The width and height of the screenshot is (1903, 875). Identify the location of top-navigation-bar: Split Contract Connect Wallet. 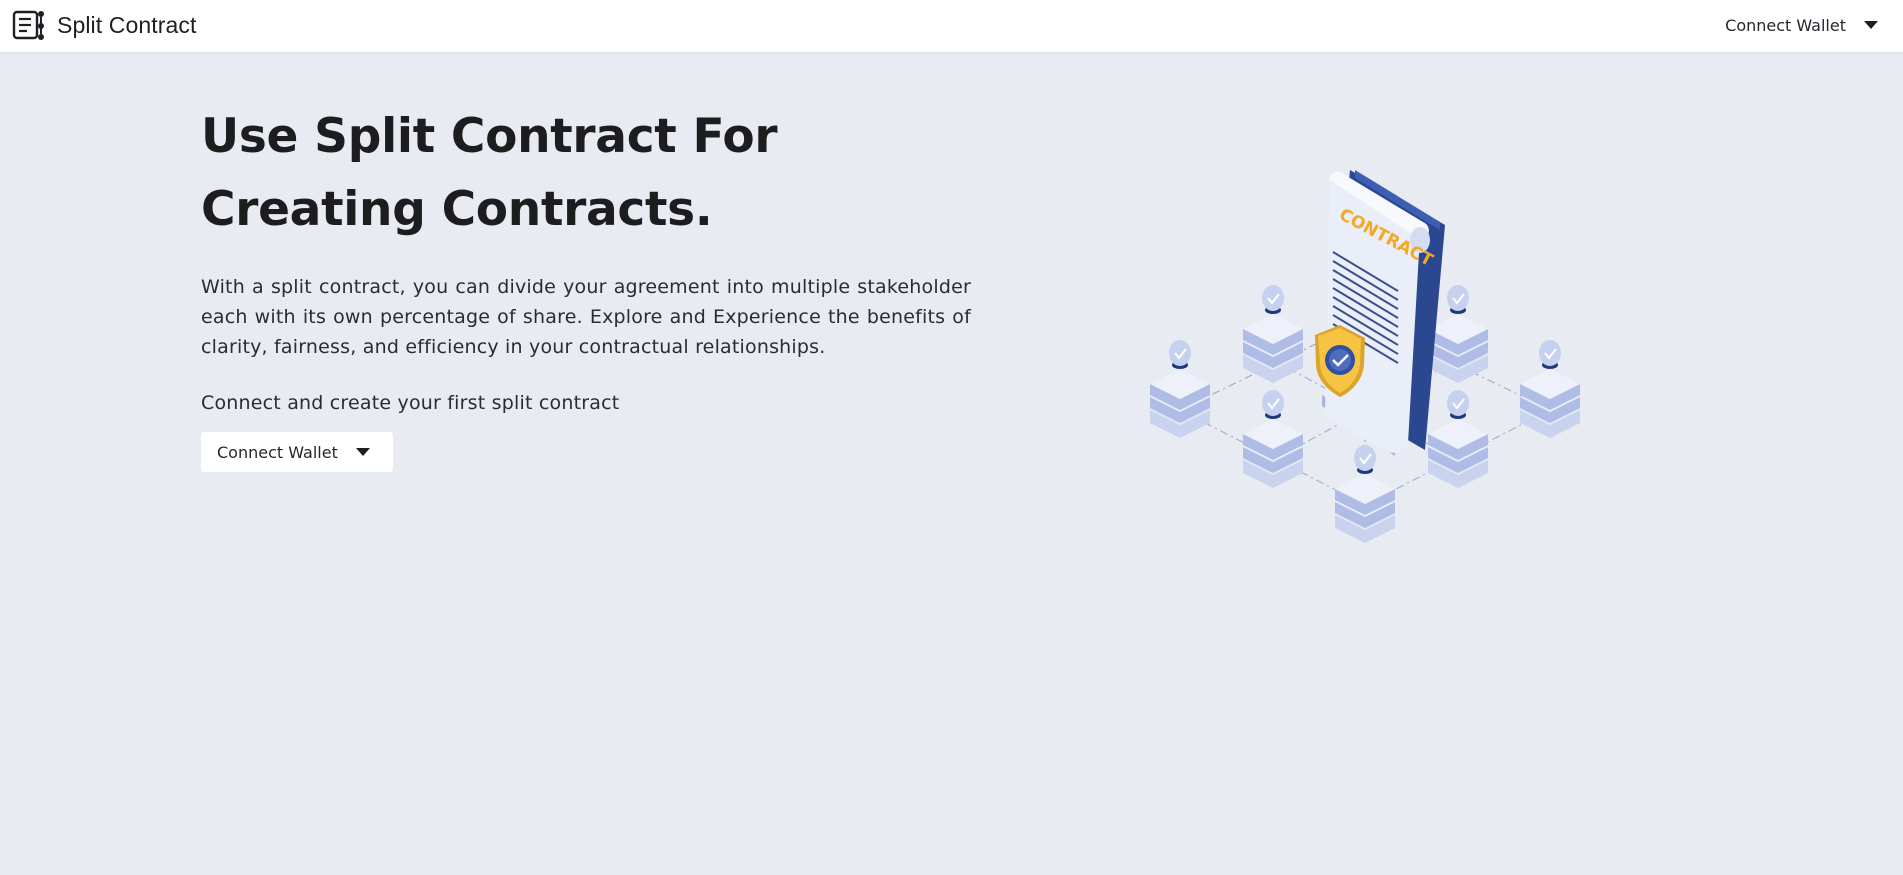
(951, 26).